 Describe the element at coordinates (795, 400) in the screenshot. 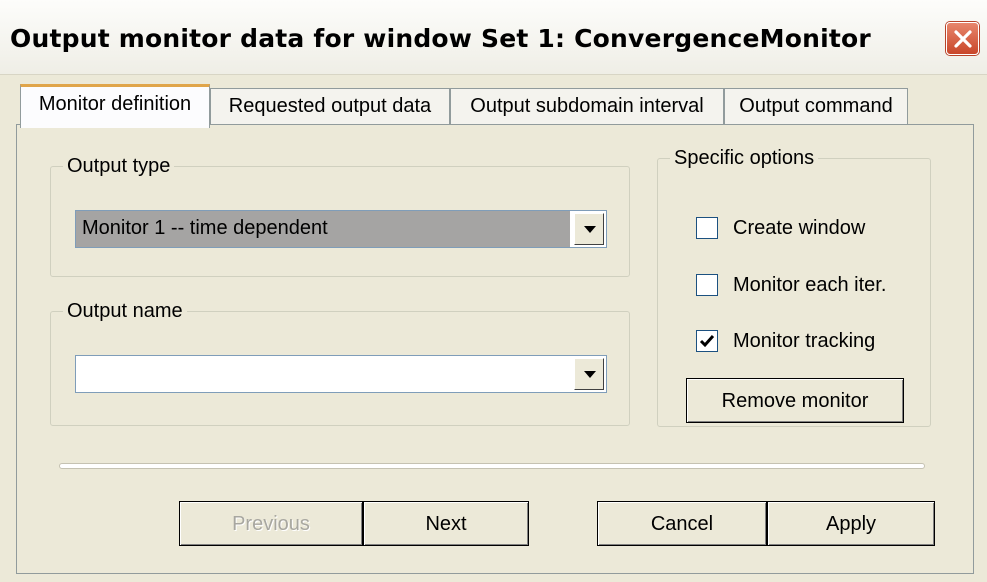

I see `remove-monitor-button: Remove monitor` at that location.